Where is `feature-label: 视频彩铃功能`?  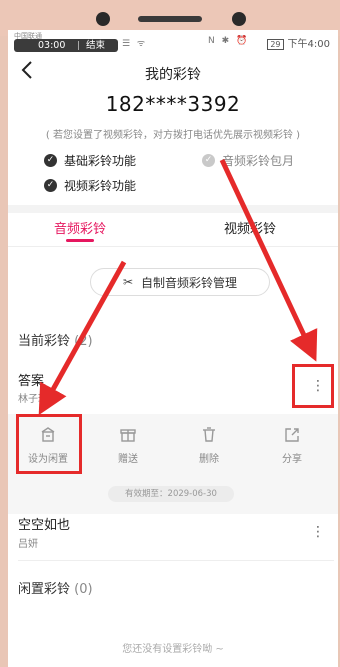 feature-label: 视频彩铃功能 is located at coordinates (100, 186).